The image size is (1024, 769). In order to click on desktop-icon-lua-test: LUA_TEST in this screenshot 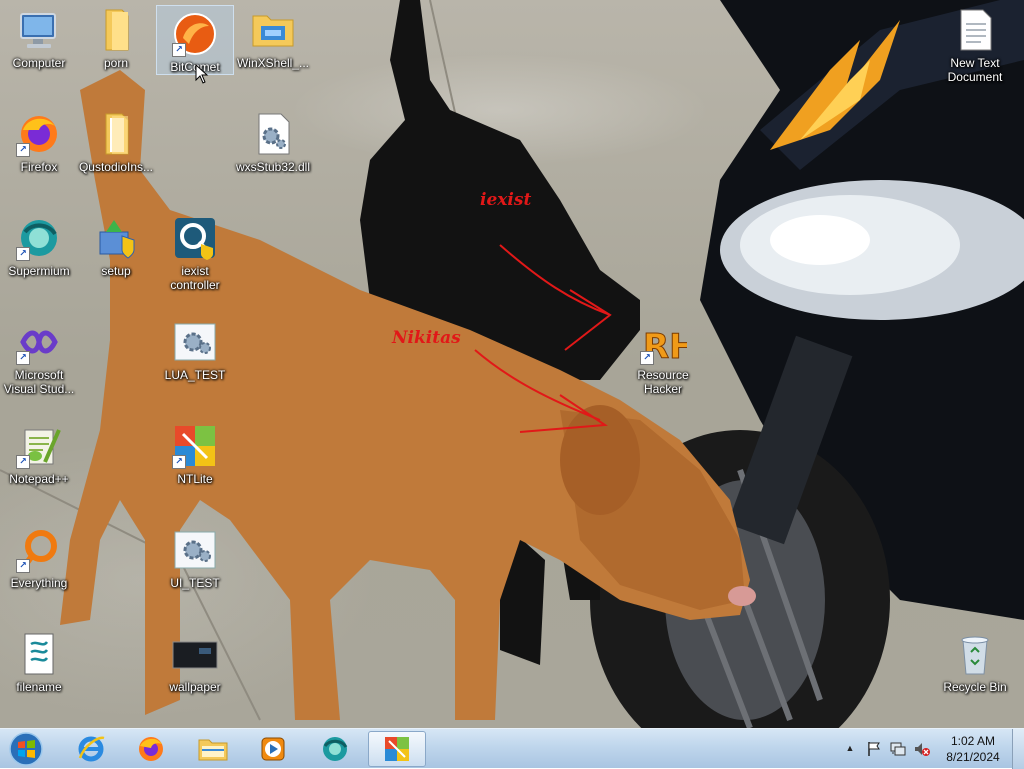, I will do `click(195, 348)`.